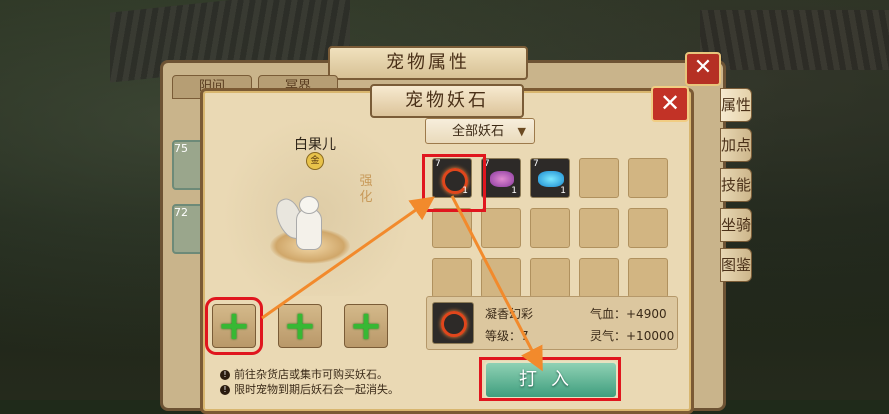 The width and height of the screenshot is (889, 414). I want to click on arrow-stone-to-button, so click(496, 283).